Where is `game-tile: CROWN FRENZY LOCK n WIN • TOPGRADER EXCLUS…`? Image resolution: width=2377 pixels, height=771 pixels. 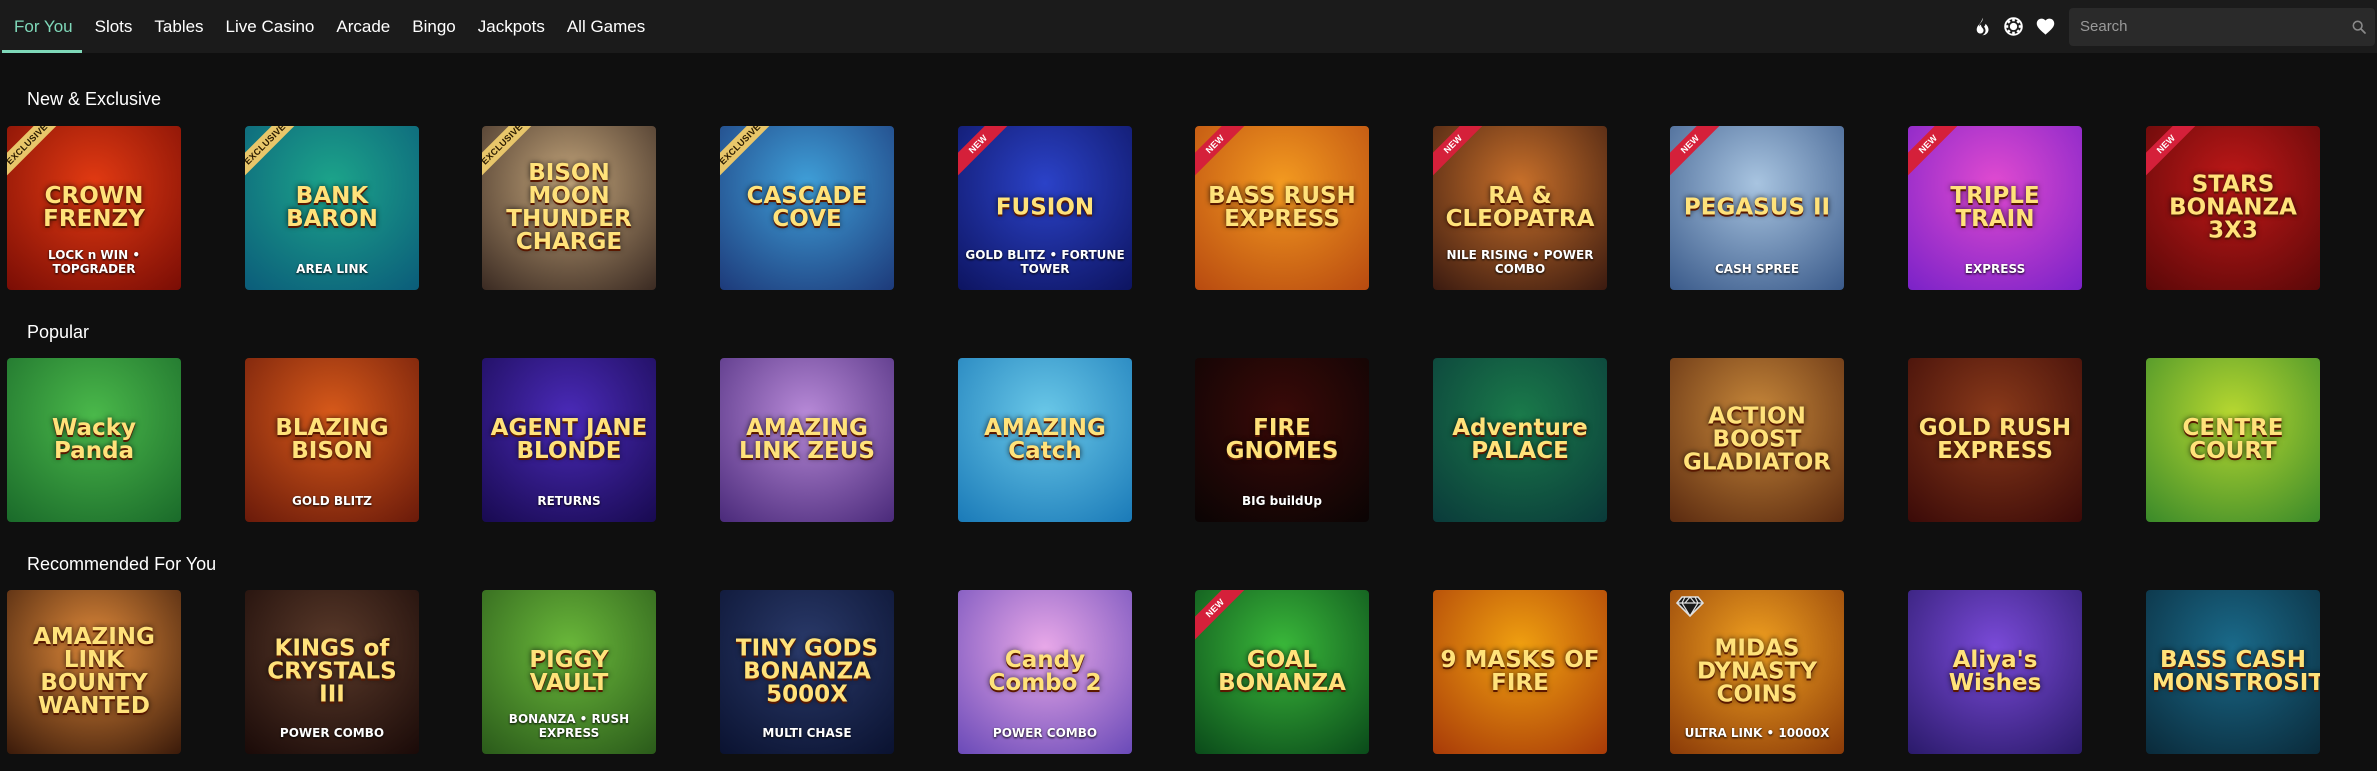 game-tile: CROWN FRENZY LOCK n WIN • TOPGRADER EXCLUS… is located at coordinates (94, 208).